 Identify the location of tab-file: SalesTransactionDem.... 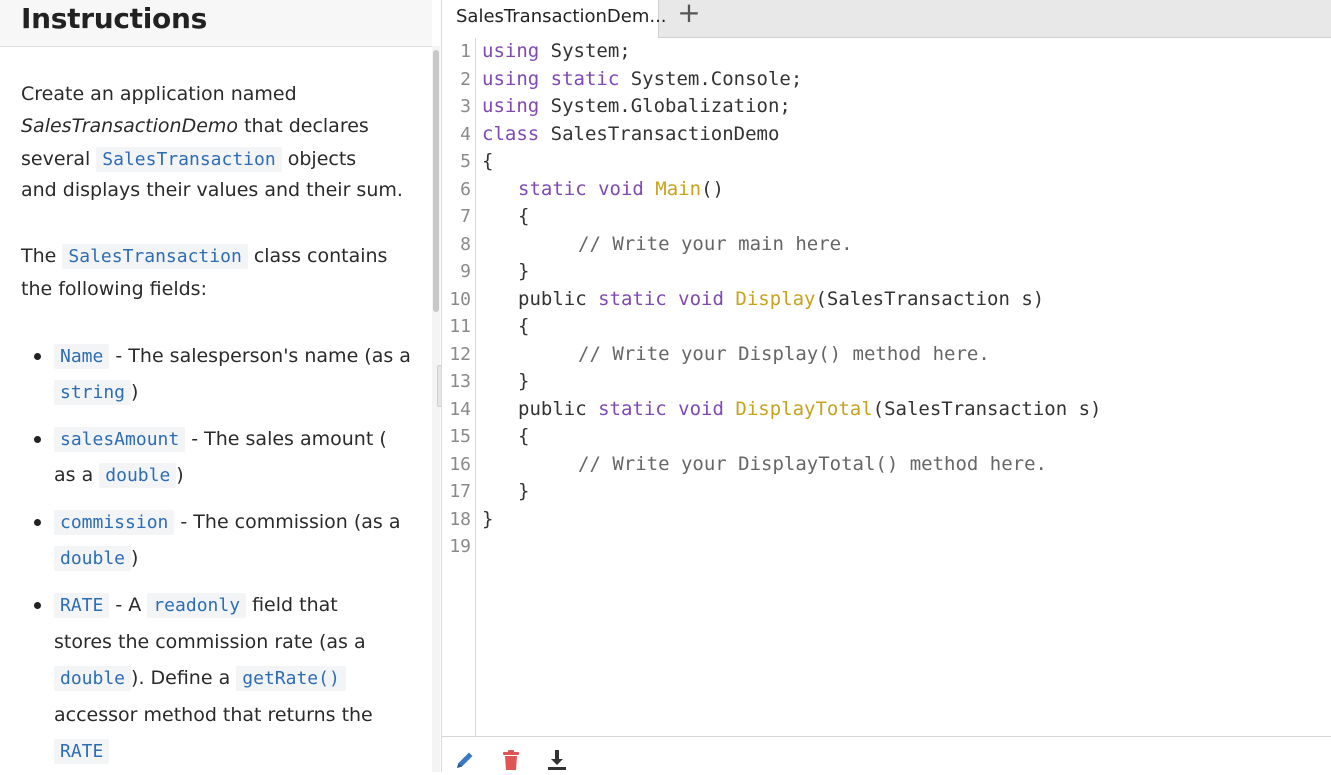
(554, 19).